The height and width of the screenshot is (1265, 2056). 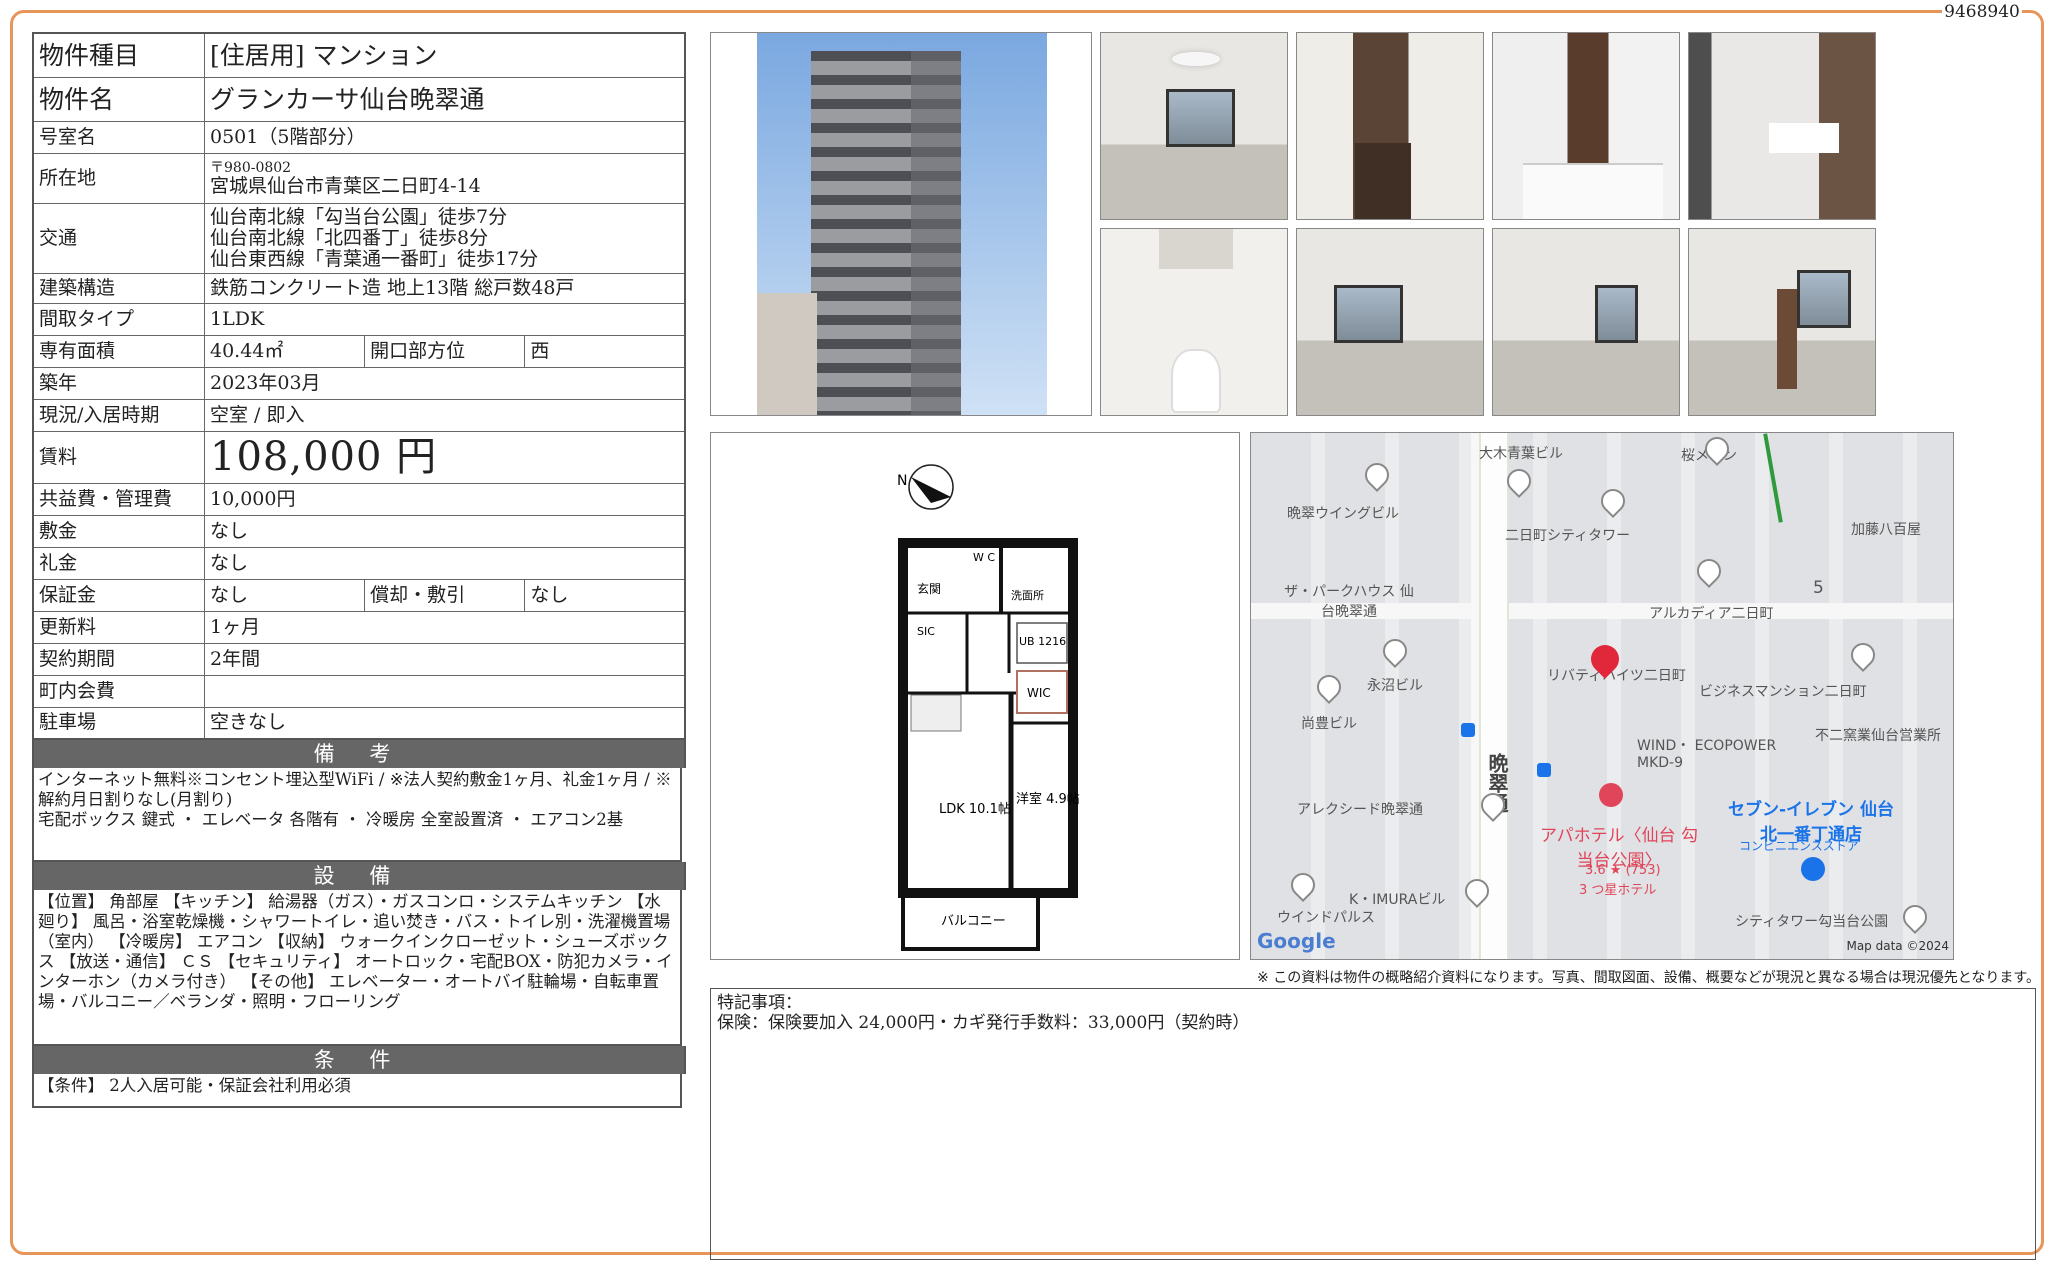 What do you see at coordinates (1813, 869) in the screenshot?
I see `convenience-store-icon` at bounding box center [1813, 869].